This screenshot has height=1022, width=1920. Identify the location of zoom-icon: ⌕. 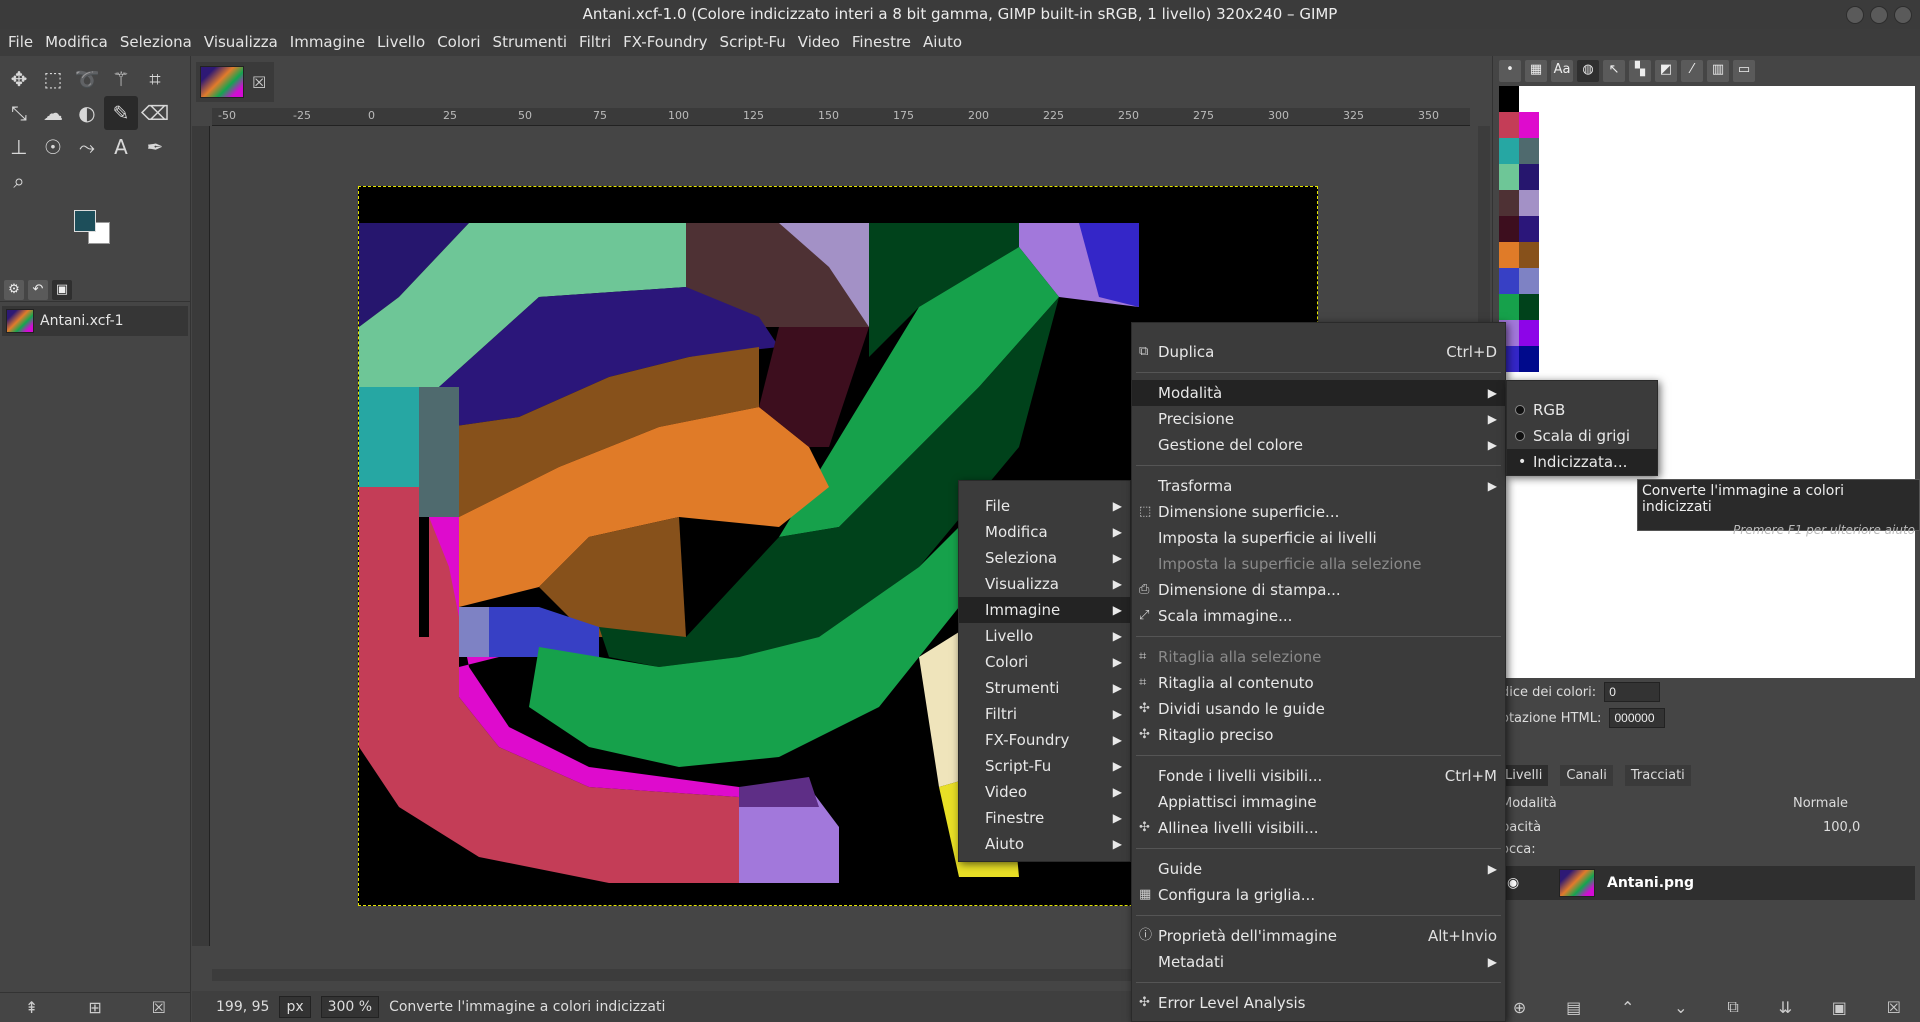
(19, 181).